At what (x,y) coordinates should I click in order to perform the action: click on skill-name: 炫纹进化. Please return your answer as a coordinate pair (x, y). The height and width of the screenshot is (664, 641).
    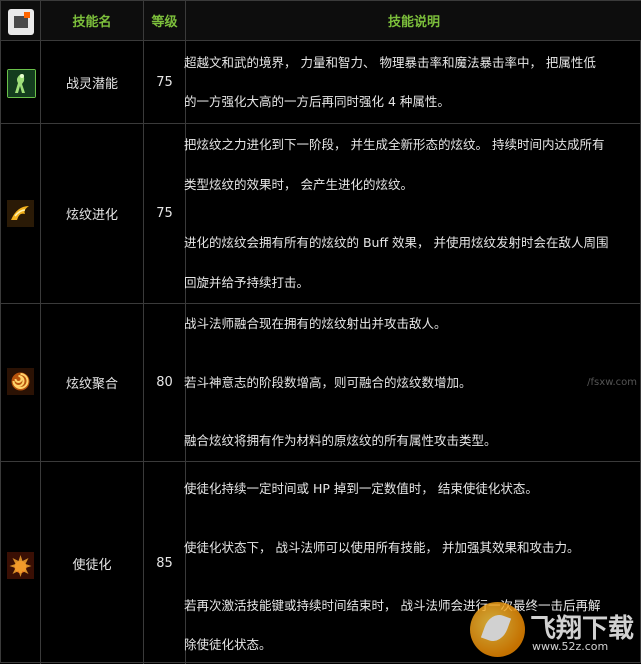
    Looking at the image, I should click on (91, 215).